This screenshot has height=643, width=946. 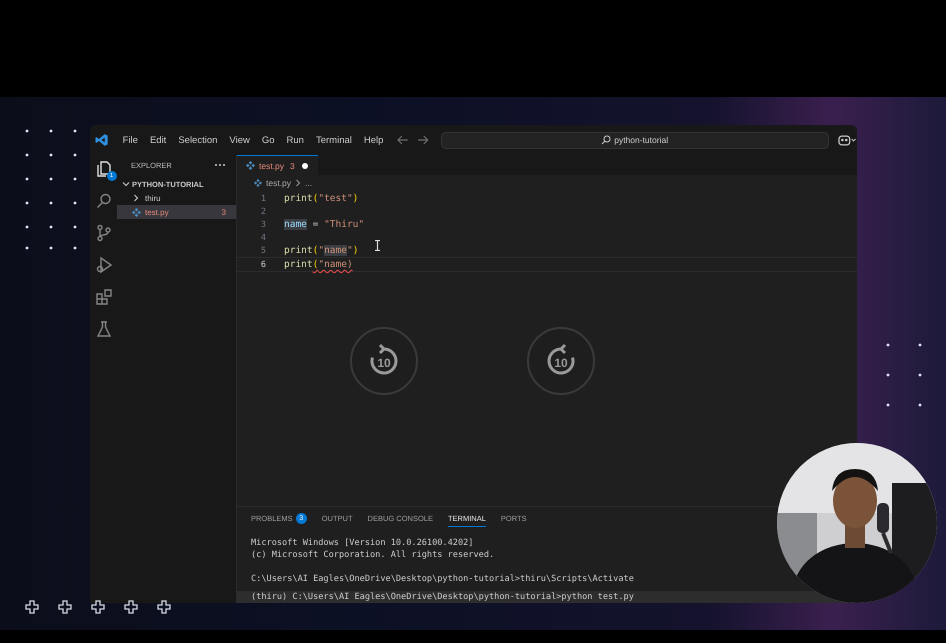 I want to click on source-control-icon, so click(x=103, y=233).